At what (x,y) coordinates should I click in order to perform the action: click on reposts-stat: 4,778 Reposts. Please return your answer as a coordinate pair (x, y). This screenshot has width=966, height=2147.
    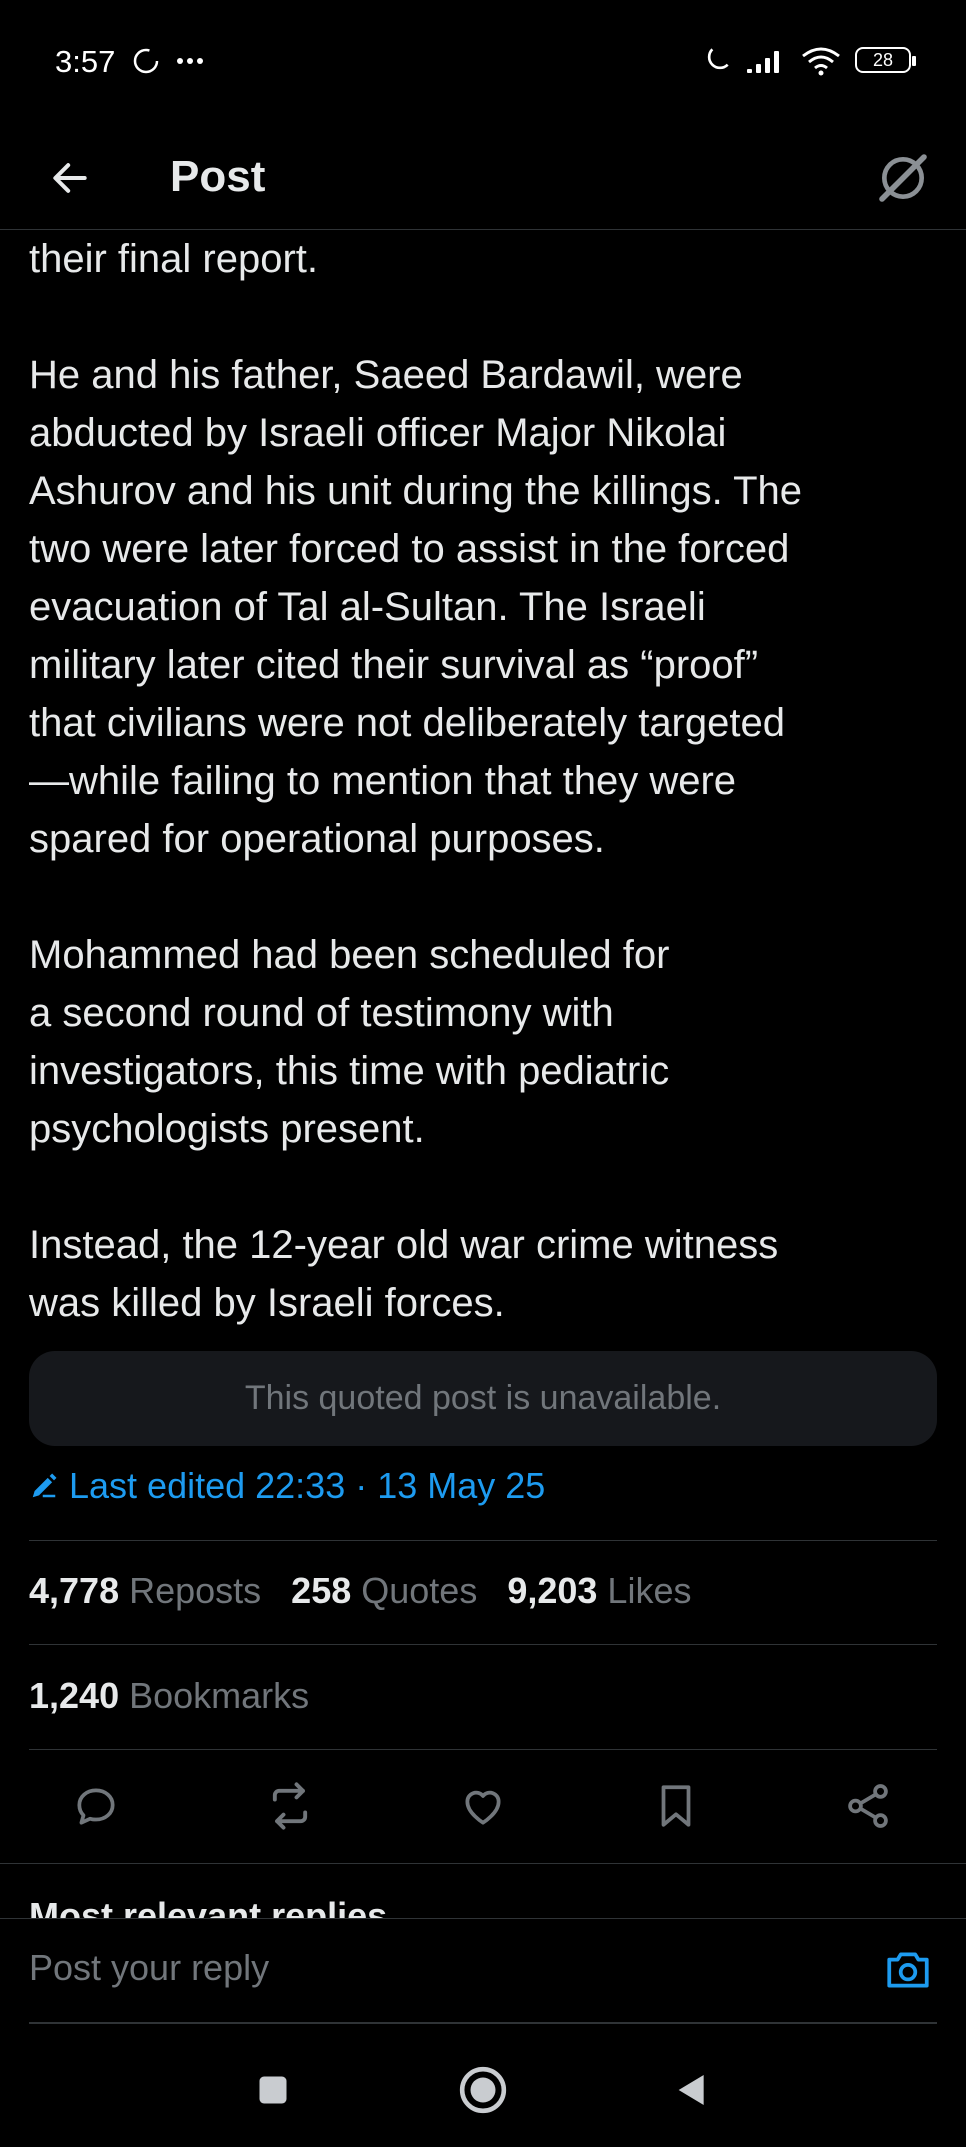
    Looking at the image, I should click on (145, 1591).